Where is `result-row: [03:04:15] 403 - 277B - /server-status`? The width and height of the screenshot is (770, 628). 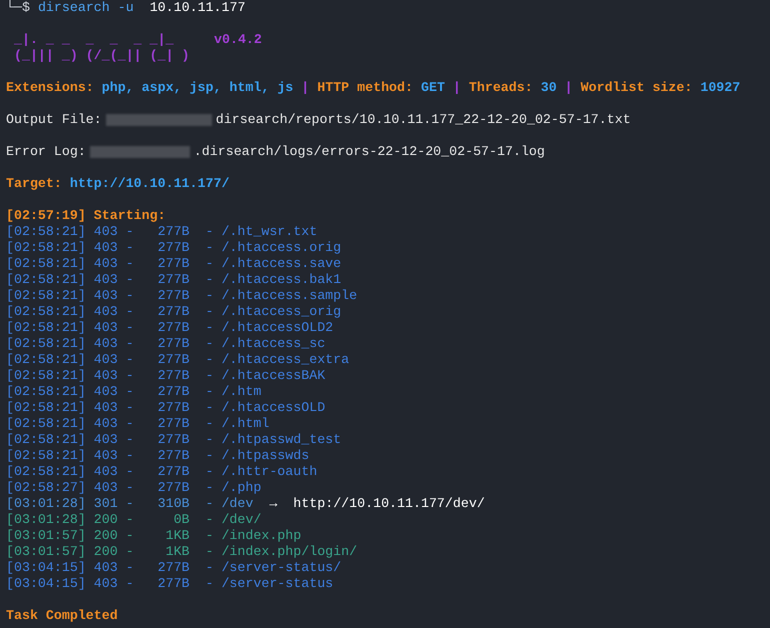 result-row: [03:04:15] 403 - 277B - /server-status is located at coordinates (170, 584).